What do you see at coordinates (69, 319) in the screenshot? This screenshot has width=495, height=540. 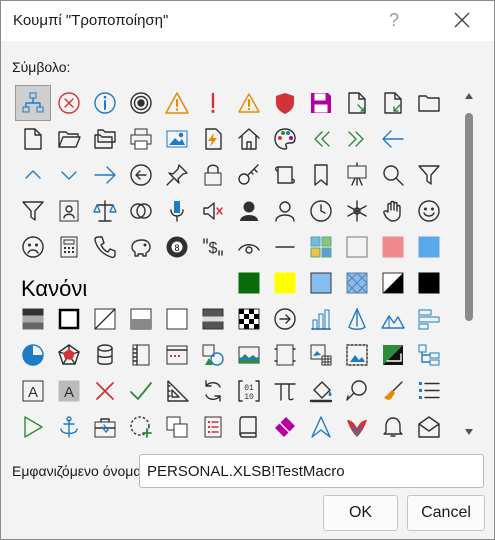 I see `symbol-square-outline` at bounding box center [69, 319].